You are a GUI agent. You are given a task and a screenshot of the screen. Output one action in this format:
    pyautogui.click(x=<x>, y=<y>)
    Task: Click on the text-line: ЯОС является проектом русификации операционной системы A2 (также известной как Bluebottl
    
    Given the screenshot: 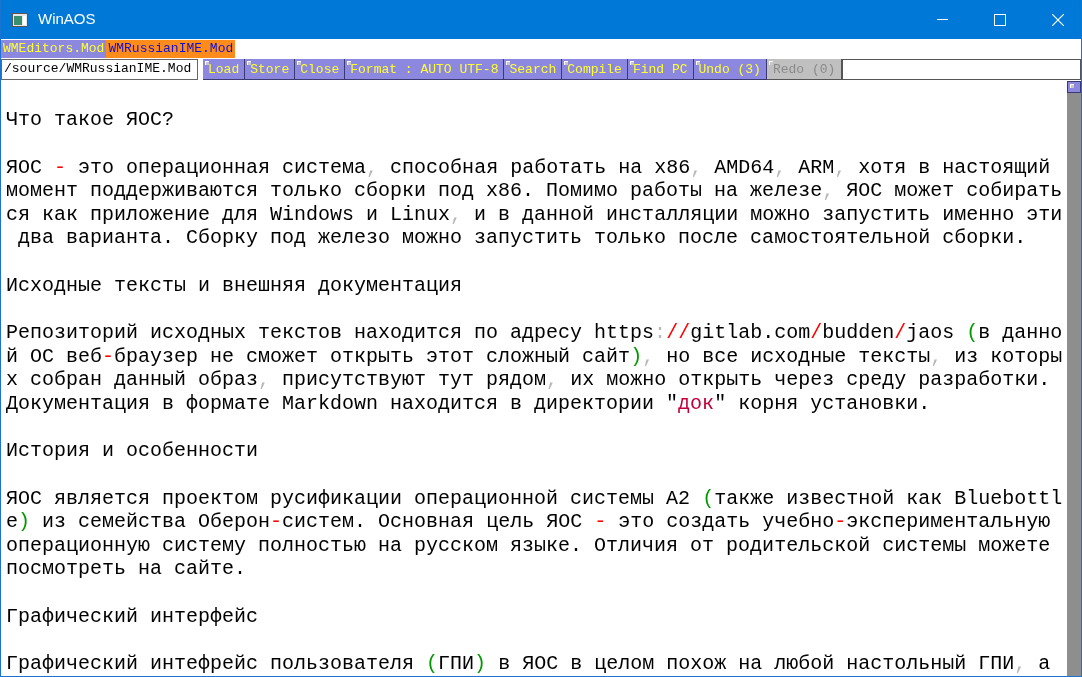 What is the action you would take?
    pyautogui.click(x=534, y=498)
    